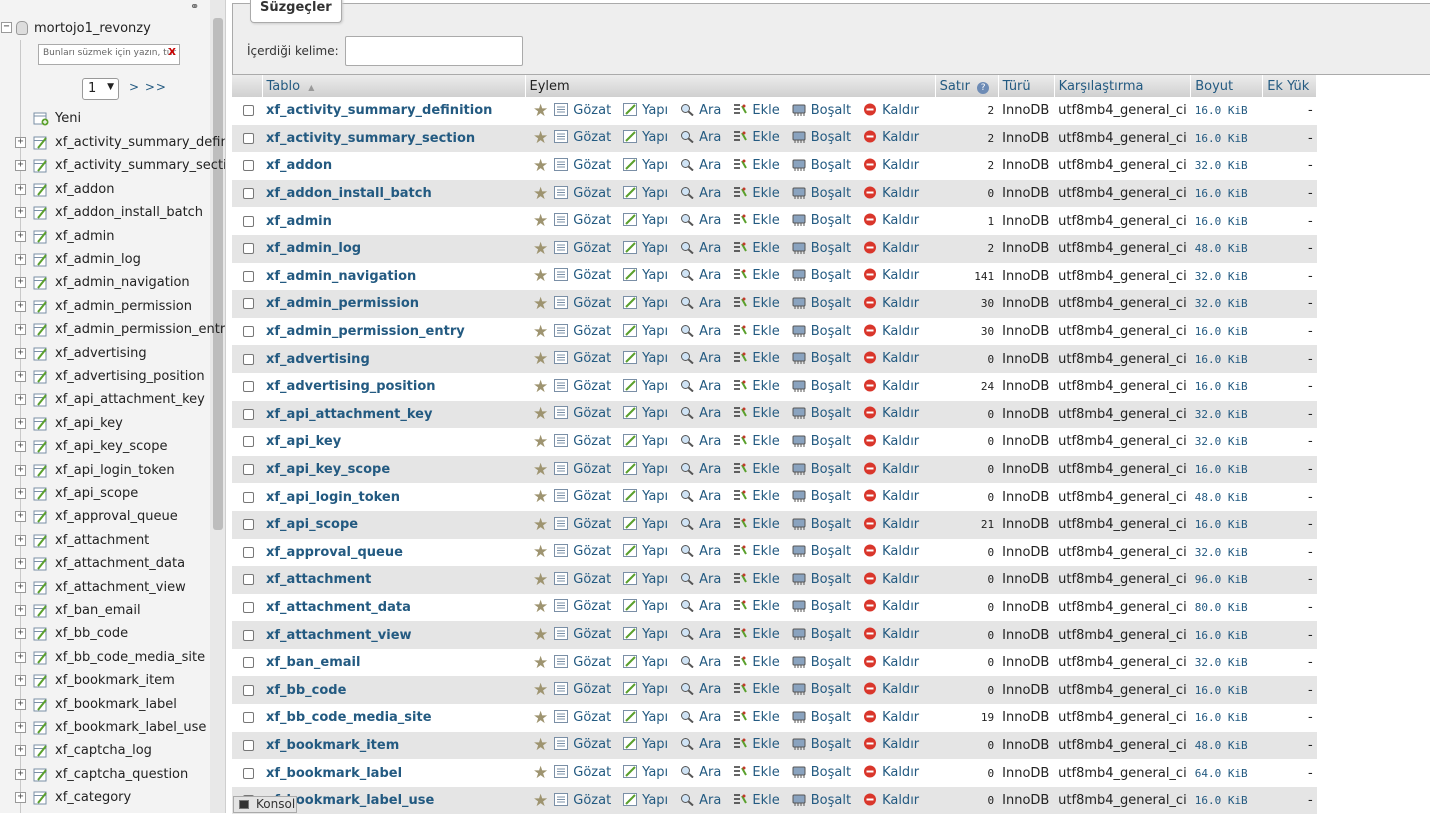 This screenshot has height=814, width=1430. Describe the element at coordinates (112, 144) in the screenshot. I see `nav-table-item: + xf_activity_summary_defin` at that location.